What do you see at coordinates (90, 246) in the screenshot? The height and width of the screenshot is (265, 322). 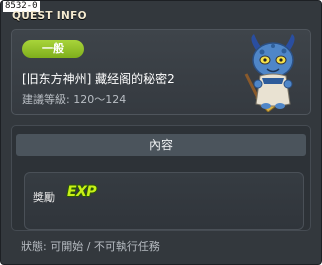 I see `quest-status: 狀態: 可開始 / 不可執行任務` at bounding box center [90, 246].